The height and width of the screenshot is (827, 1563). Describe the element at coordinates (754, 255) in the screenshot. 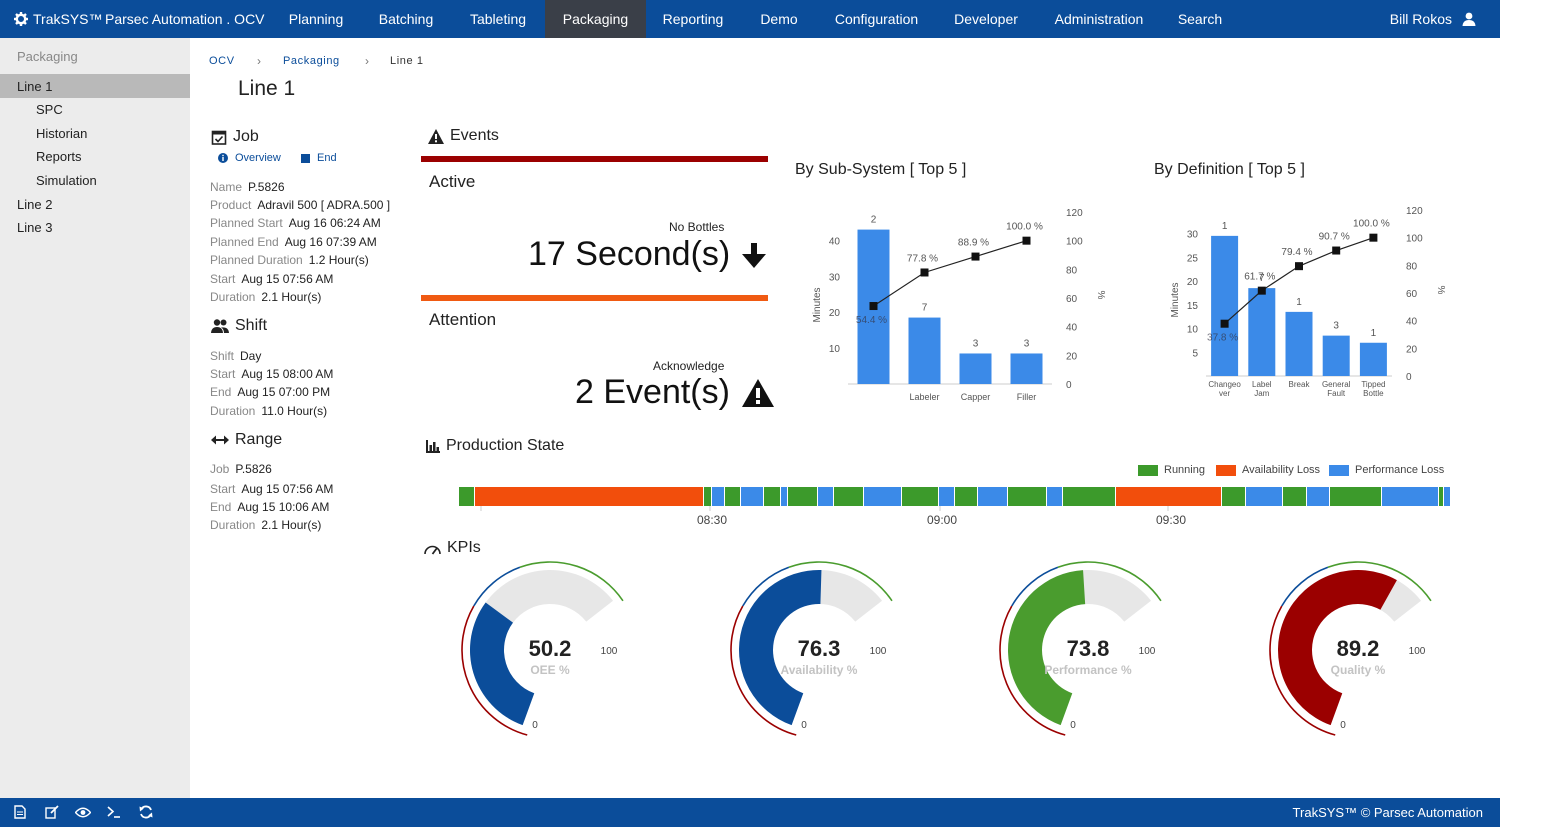

I see `arrow-down-icon` at that location.